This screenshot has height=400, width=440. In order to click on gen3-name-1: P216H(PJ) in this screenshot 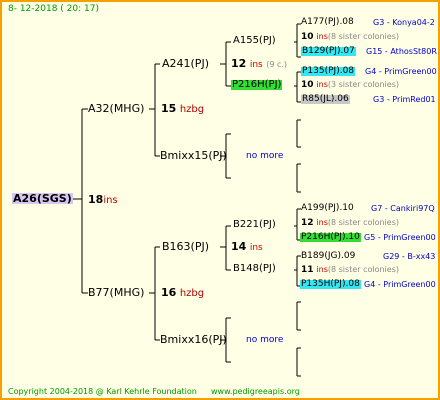, I will do `click(257, 84)`.